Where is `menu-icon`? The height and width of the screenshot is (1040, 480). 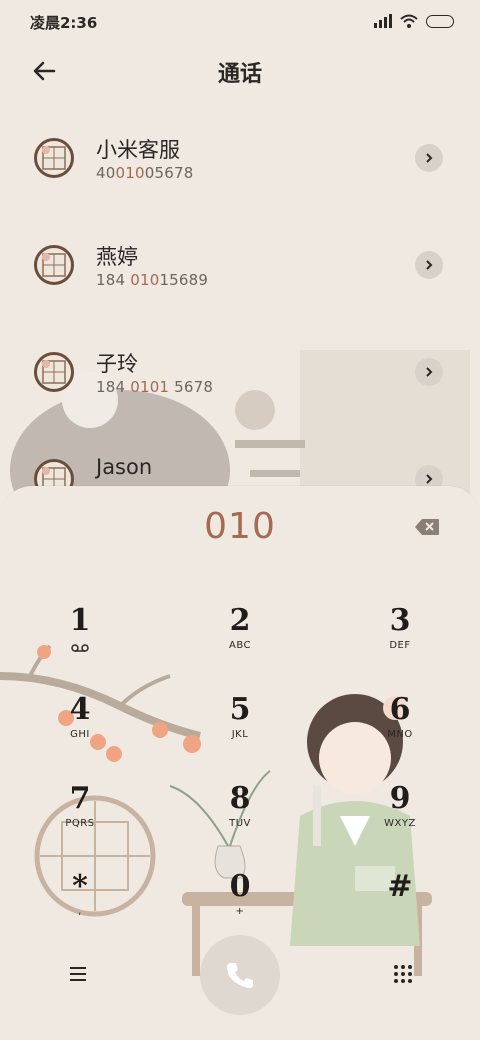
menu-icon is located at coordinates (78, 974).